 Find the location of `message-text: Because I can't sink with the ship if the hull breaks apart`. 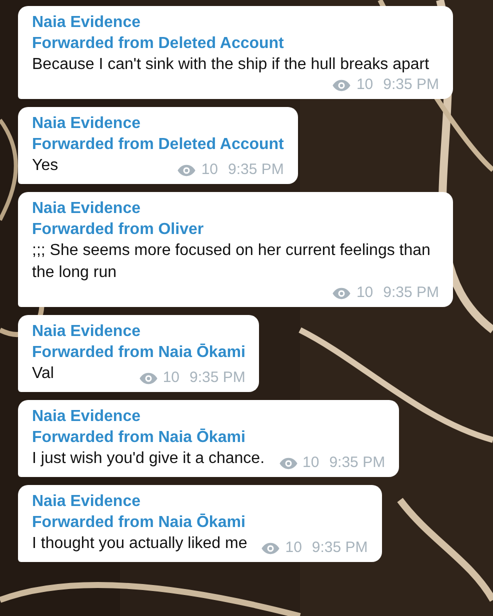

message-text: Because I can't sink with the ship if the hull breaks apart is located at coordinates (231, 65).